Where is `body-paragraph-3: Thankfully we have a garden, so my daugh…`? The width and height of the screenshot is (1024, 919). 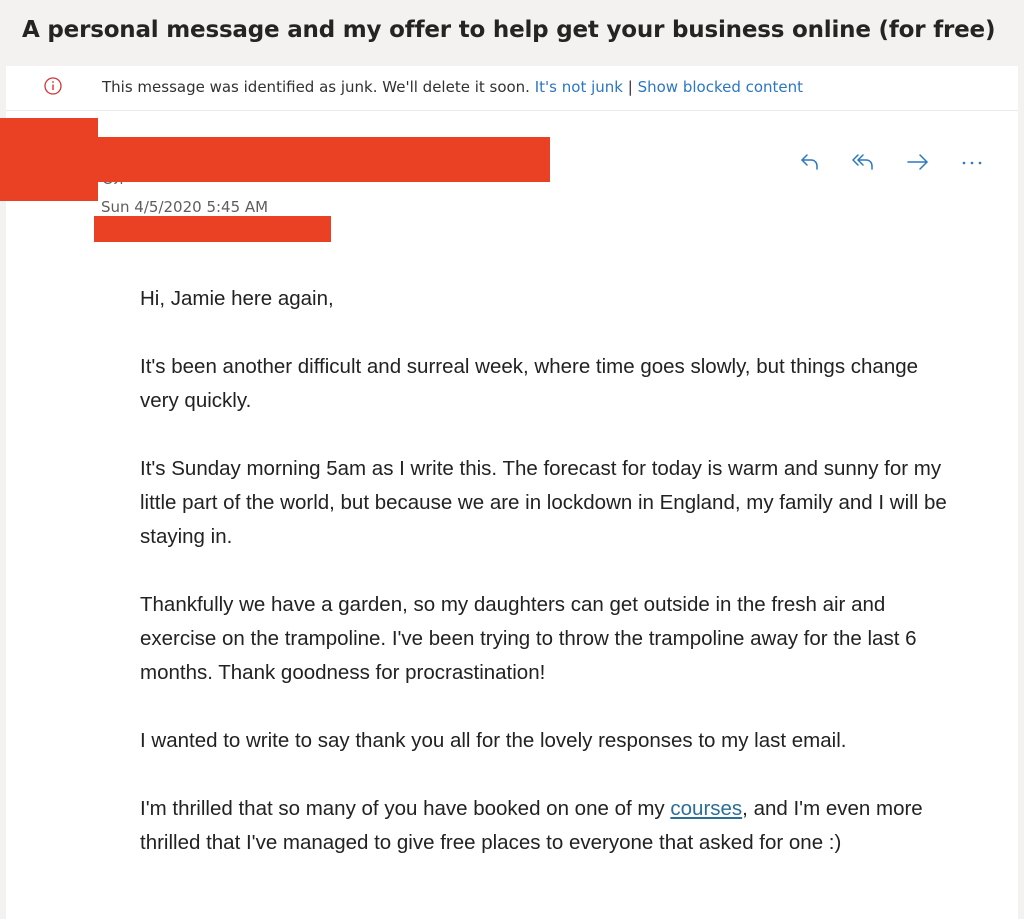
body-paragraph-3: Thankfully we have a garden, so my daugh… is located at coordinates (528, 638).